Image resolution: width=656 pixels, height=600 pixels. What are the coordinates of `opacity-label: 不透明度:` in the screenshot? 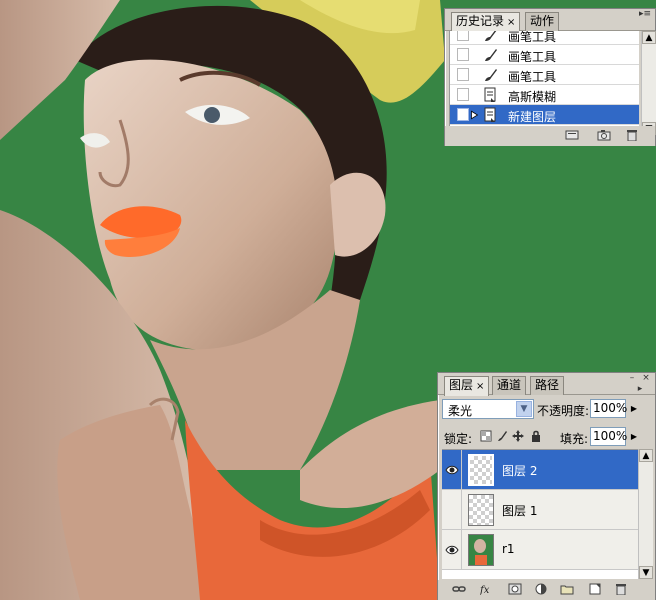 It's located at (563, 411).